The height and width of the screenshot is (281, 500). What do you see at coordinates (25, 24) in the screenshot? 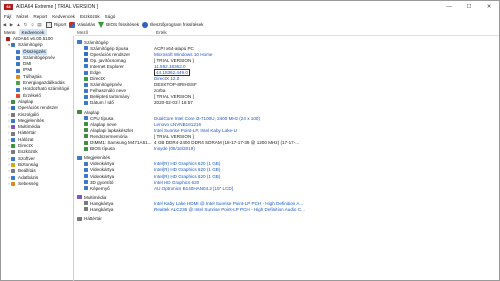
I see `refresh-icon: ↻` at bounding box center [25, 24].